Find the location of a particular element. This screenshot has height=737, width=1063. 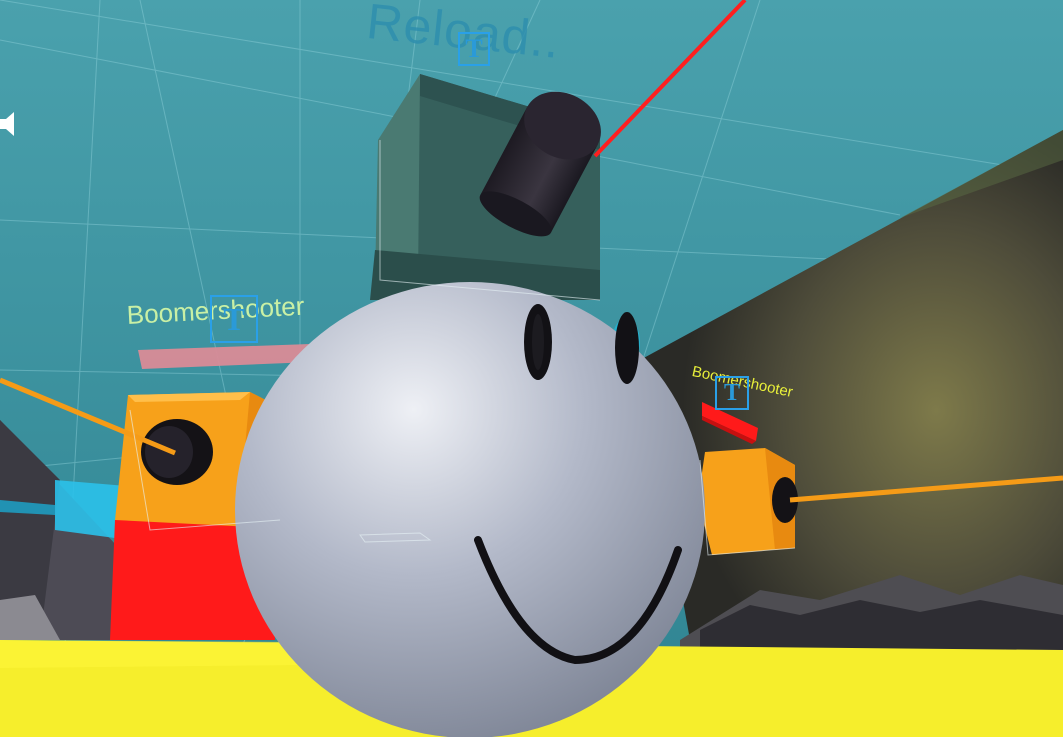

smiley-right-eye is located at coordinates (627, 348).